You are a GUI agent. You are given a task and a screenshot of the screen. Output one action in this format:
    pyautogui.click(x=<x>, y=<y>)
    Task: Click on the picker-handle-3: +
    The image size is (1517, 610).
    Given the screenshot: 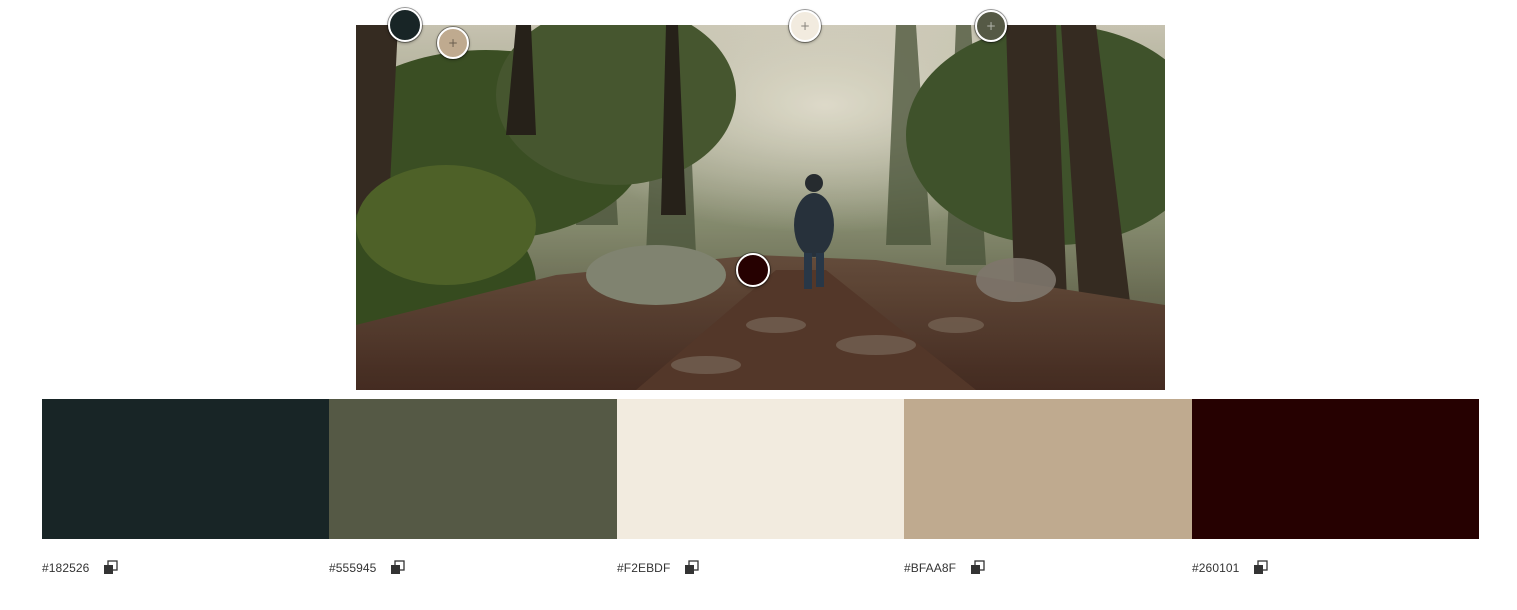 What is the action you would take?
    pyautogui.click(x=805, y=26)
    